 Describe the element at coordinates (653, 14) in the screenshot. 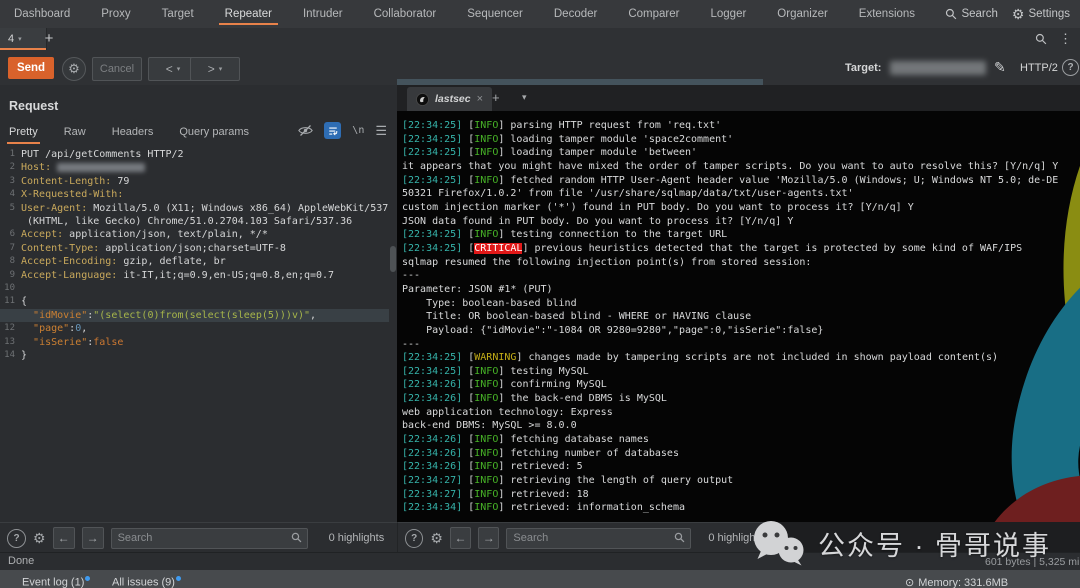

I see `menu-item-comparer: Comparer` at that location.